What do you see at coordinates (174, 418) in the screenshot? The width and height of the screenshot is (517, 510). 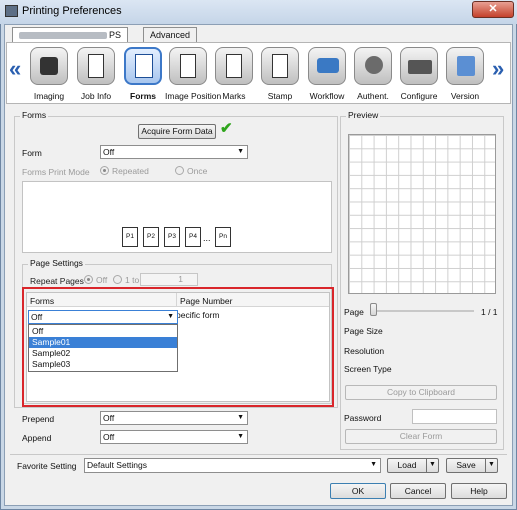 I see `prepend-select: Off ▼` at bounding box center [174, 418].